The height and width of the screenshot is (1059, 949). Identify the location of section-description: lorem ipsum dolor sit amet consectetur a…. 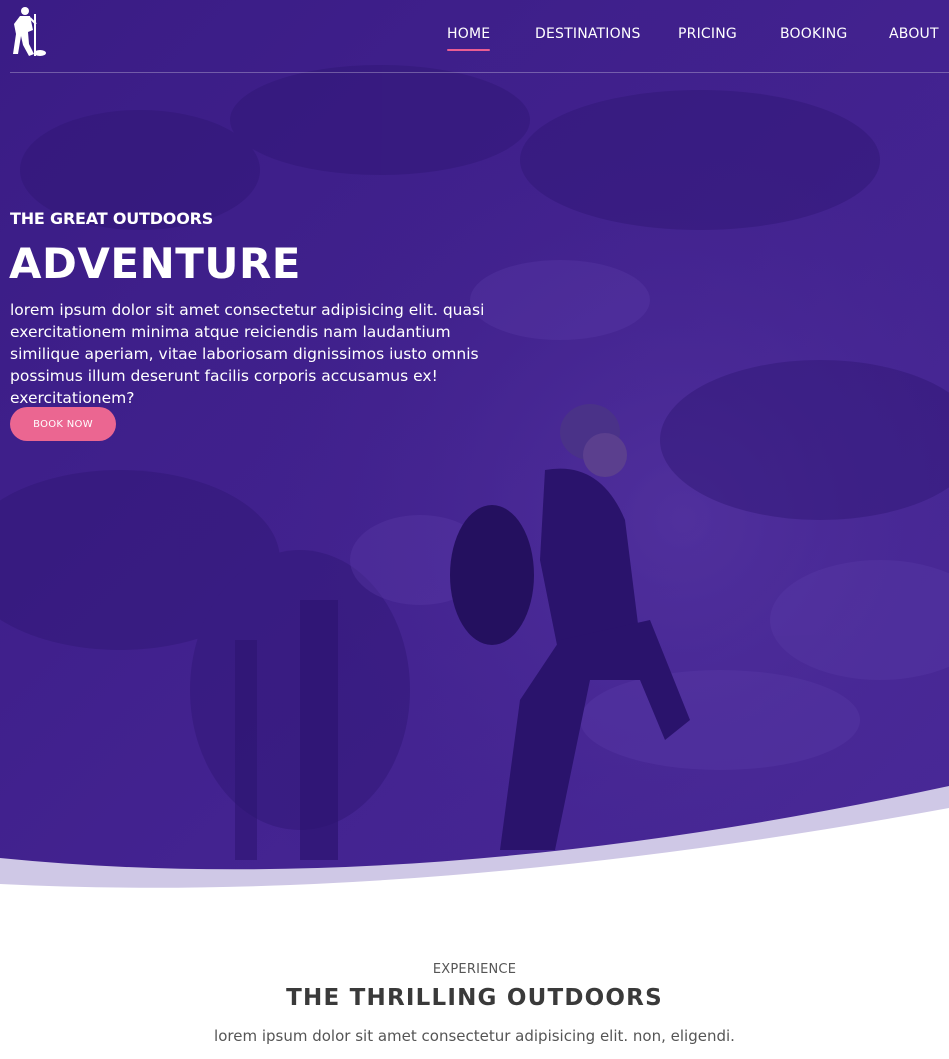
(474, 1036).